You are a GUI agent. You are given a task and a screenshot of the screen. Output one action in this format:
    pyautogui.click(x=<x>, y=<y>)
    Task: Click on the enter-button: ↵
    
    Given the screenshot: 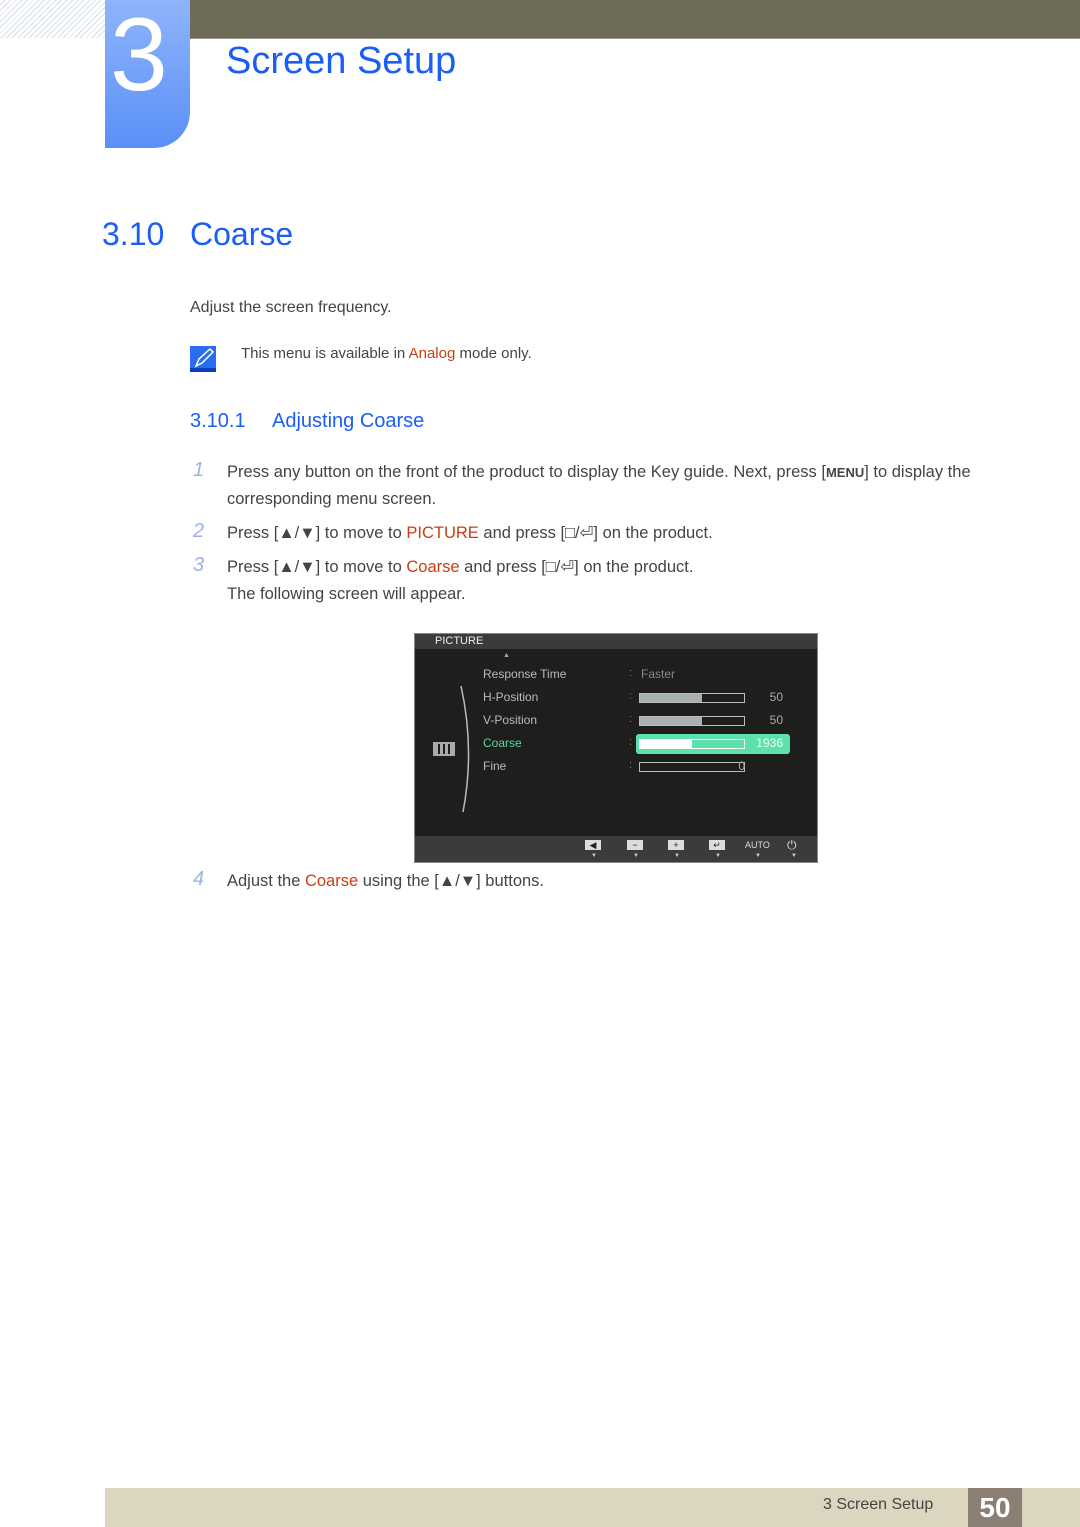 What is the action you would take?
    pyautogui.click(x=717, y=845)
    